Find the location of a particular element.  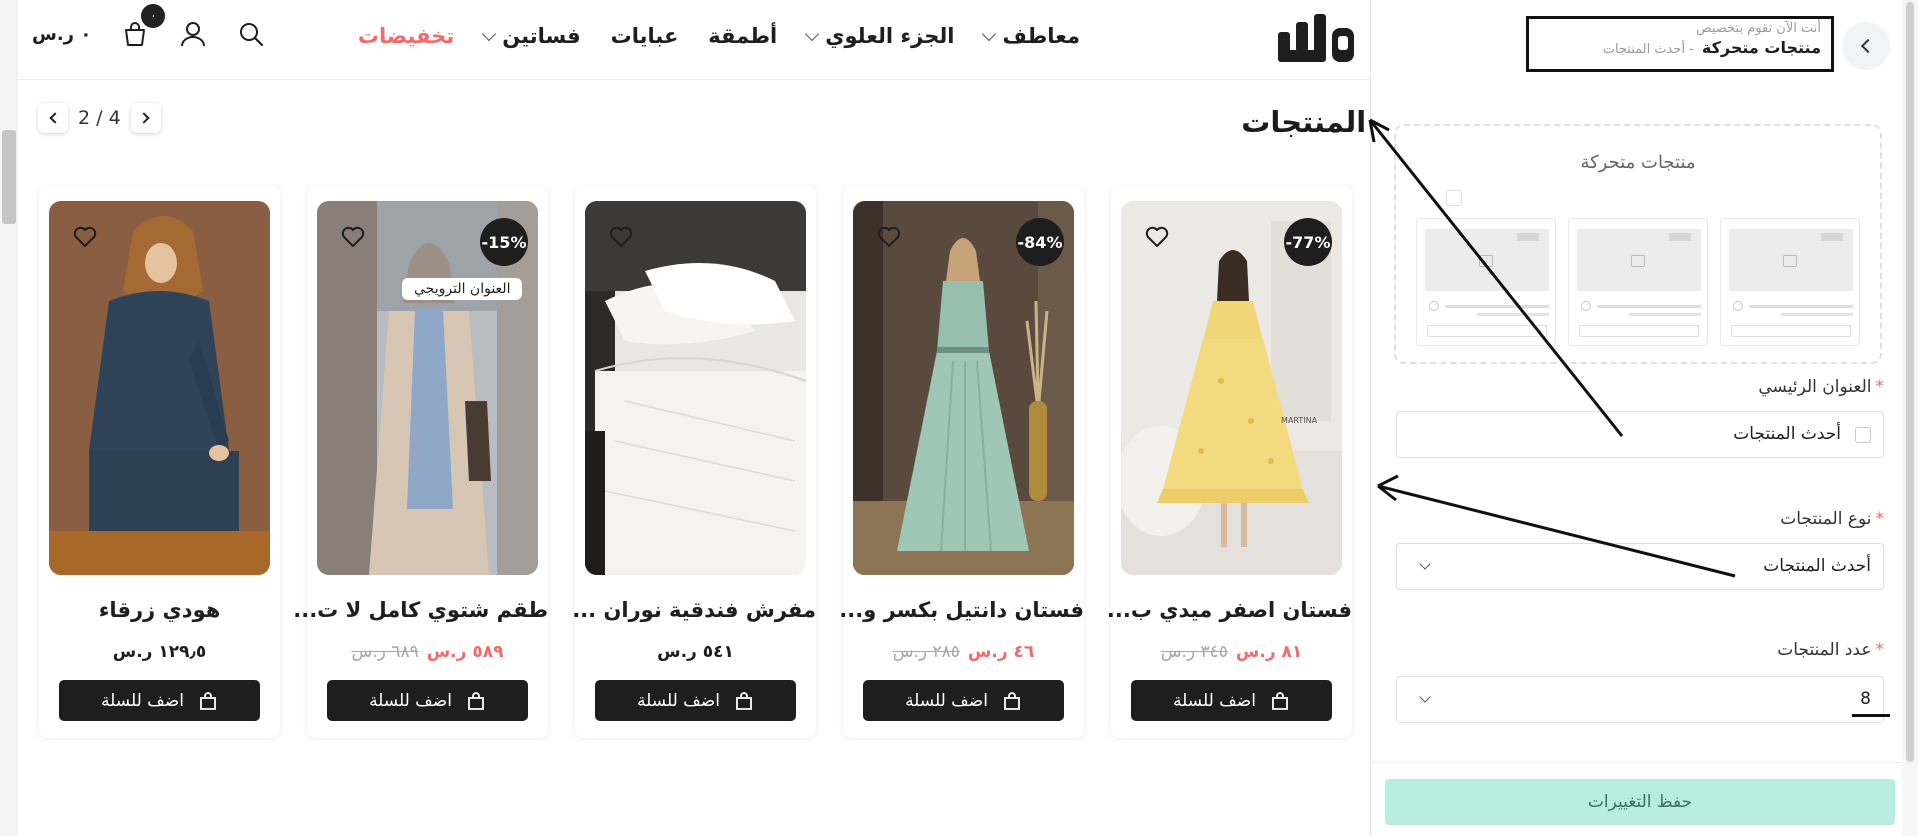

save-changes-button: حفظ التغييرات is located at coordinates (1640, 802).